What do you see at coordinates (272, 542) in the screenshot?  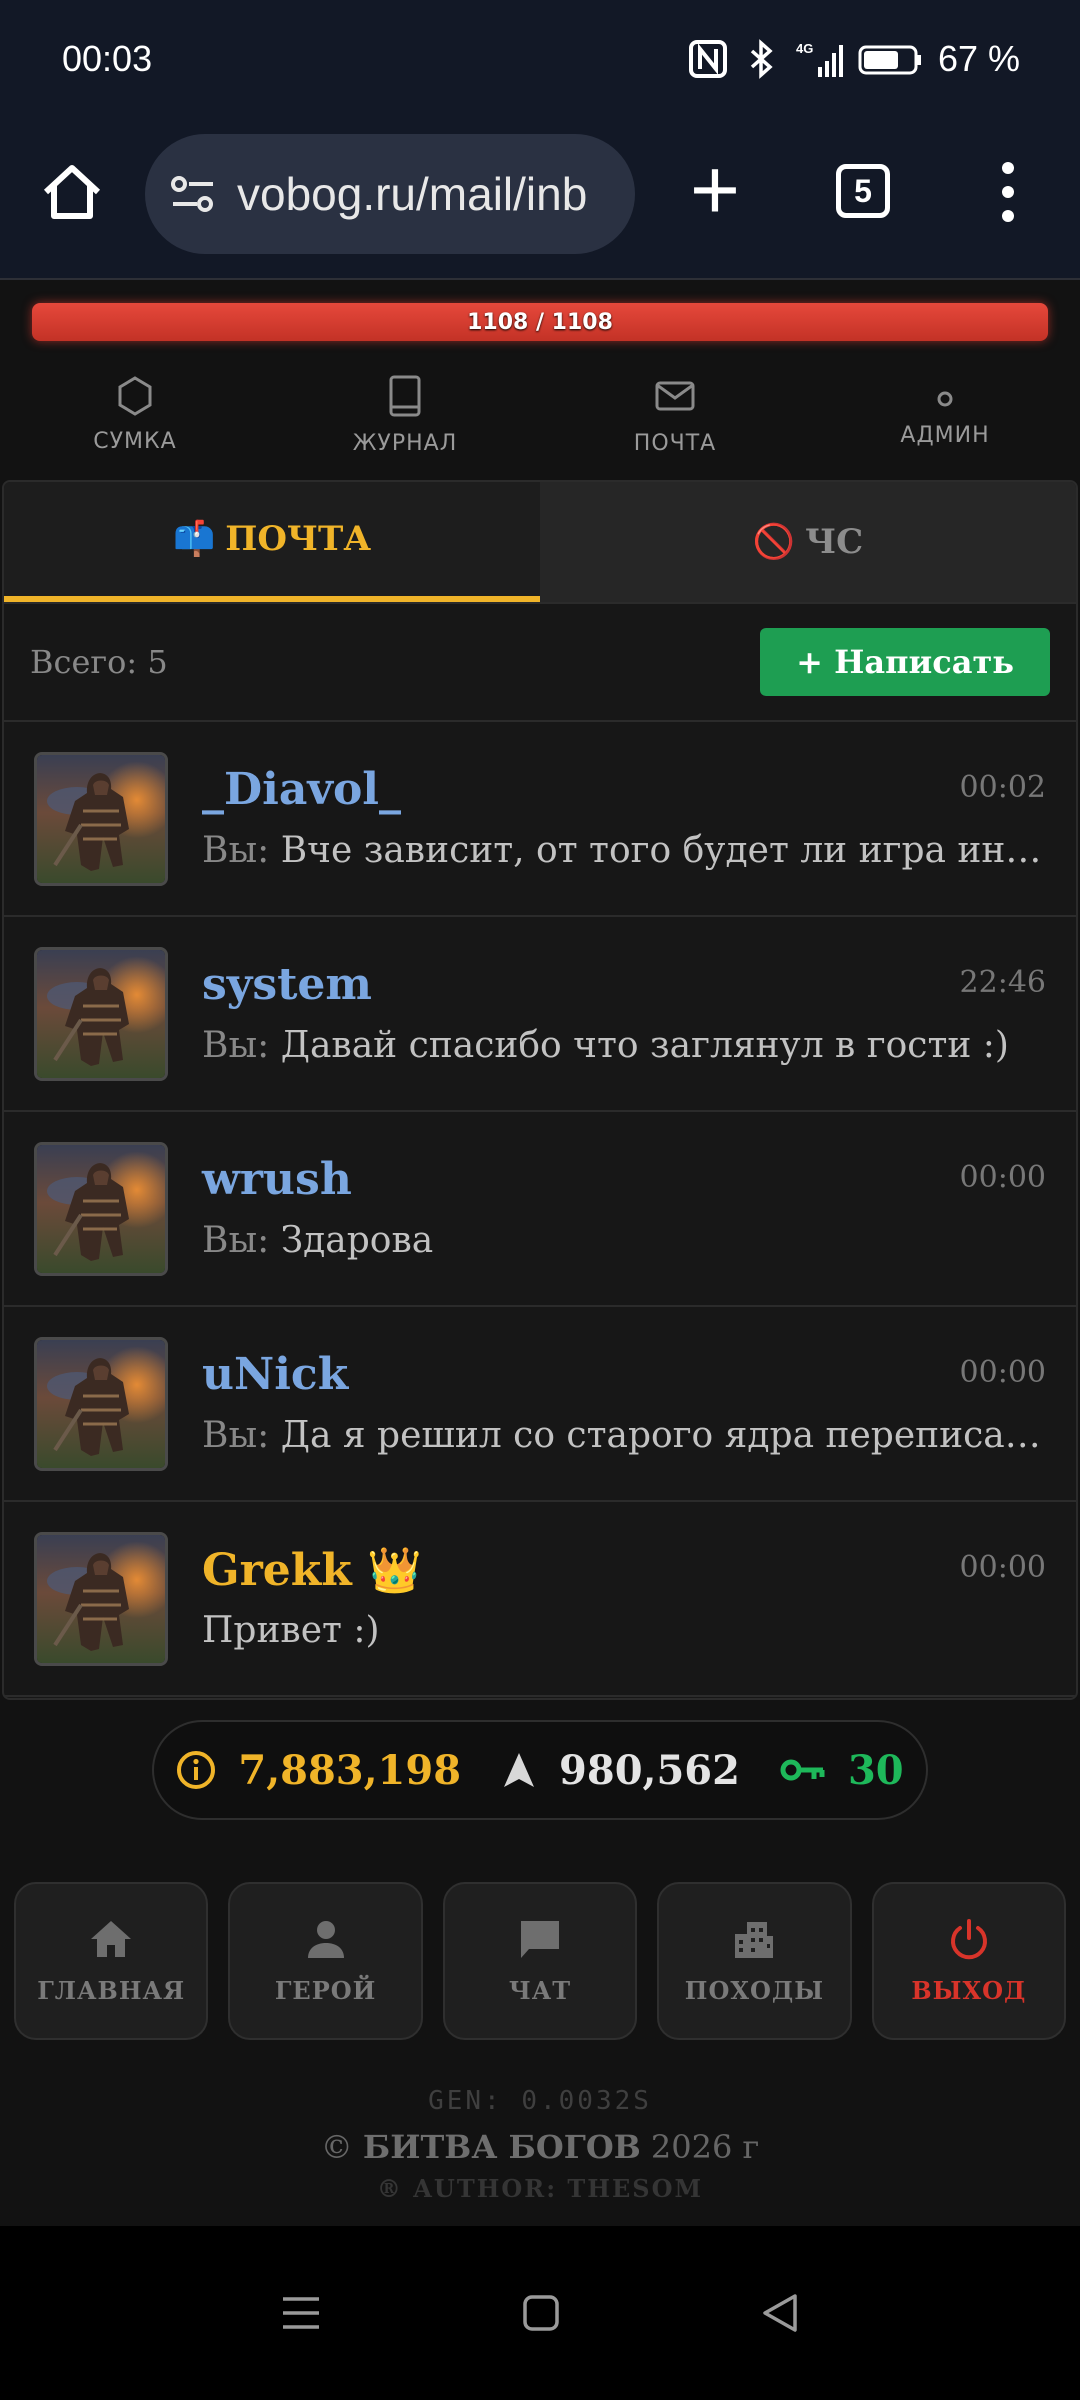 I see `tab-mail: 📫 ПОЧТА` at bounding box center [272, 542].